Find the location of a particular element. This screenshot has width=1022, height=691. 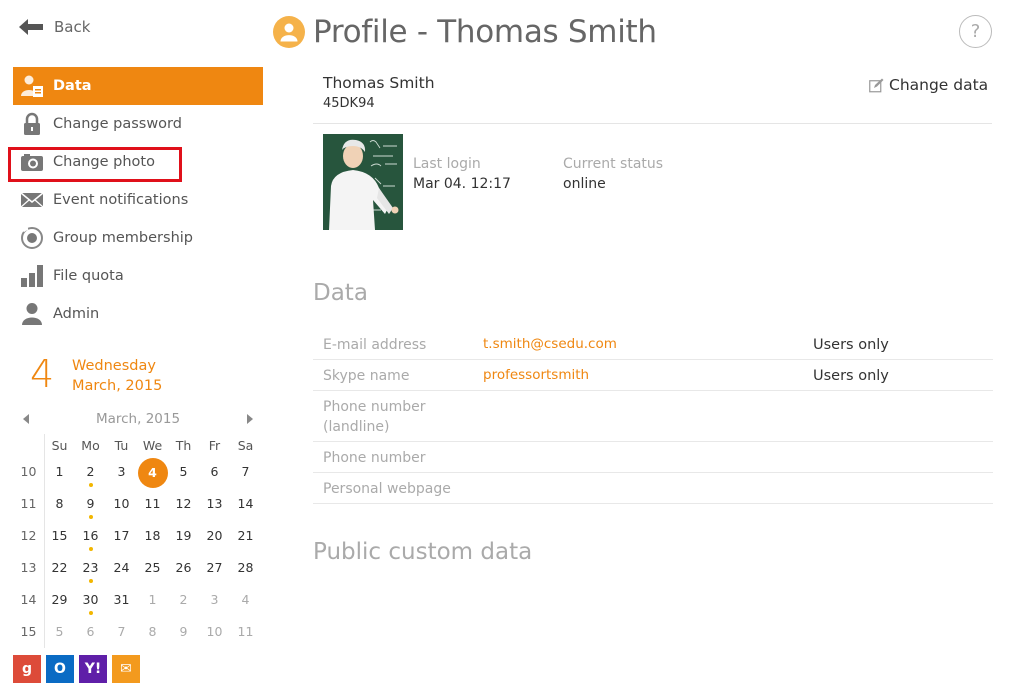

calendar-day: 22 is located at coordinates (59, 568).